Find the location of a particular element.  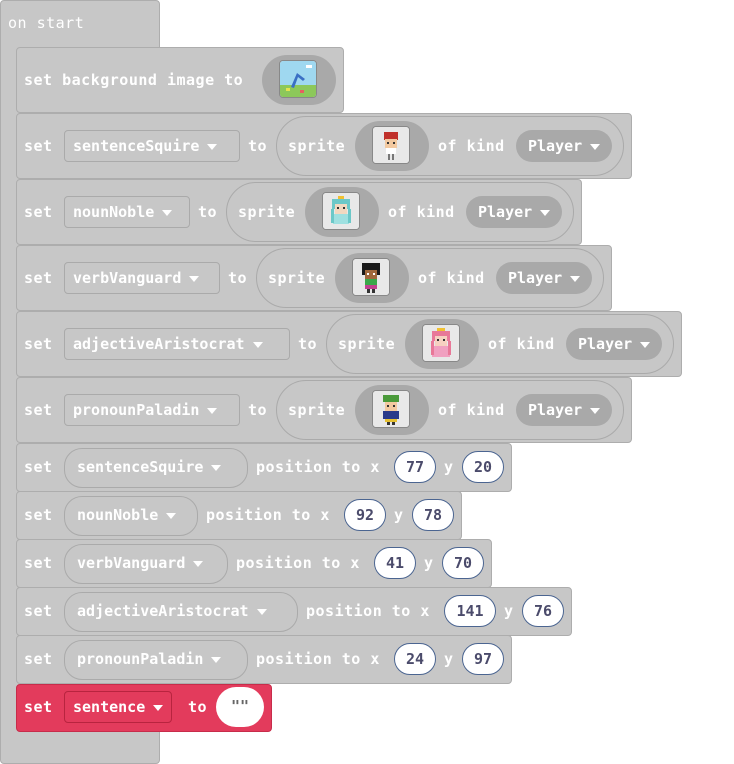

sprite-variable-dropdown: sentenceSquire is located at coordinates (152, 146).